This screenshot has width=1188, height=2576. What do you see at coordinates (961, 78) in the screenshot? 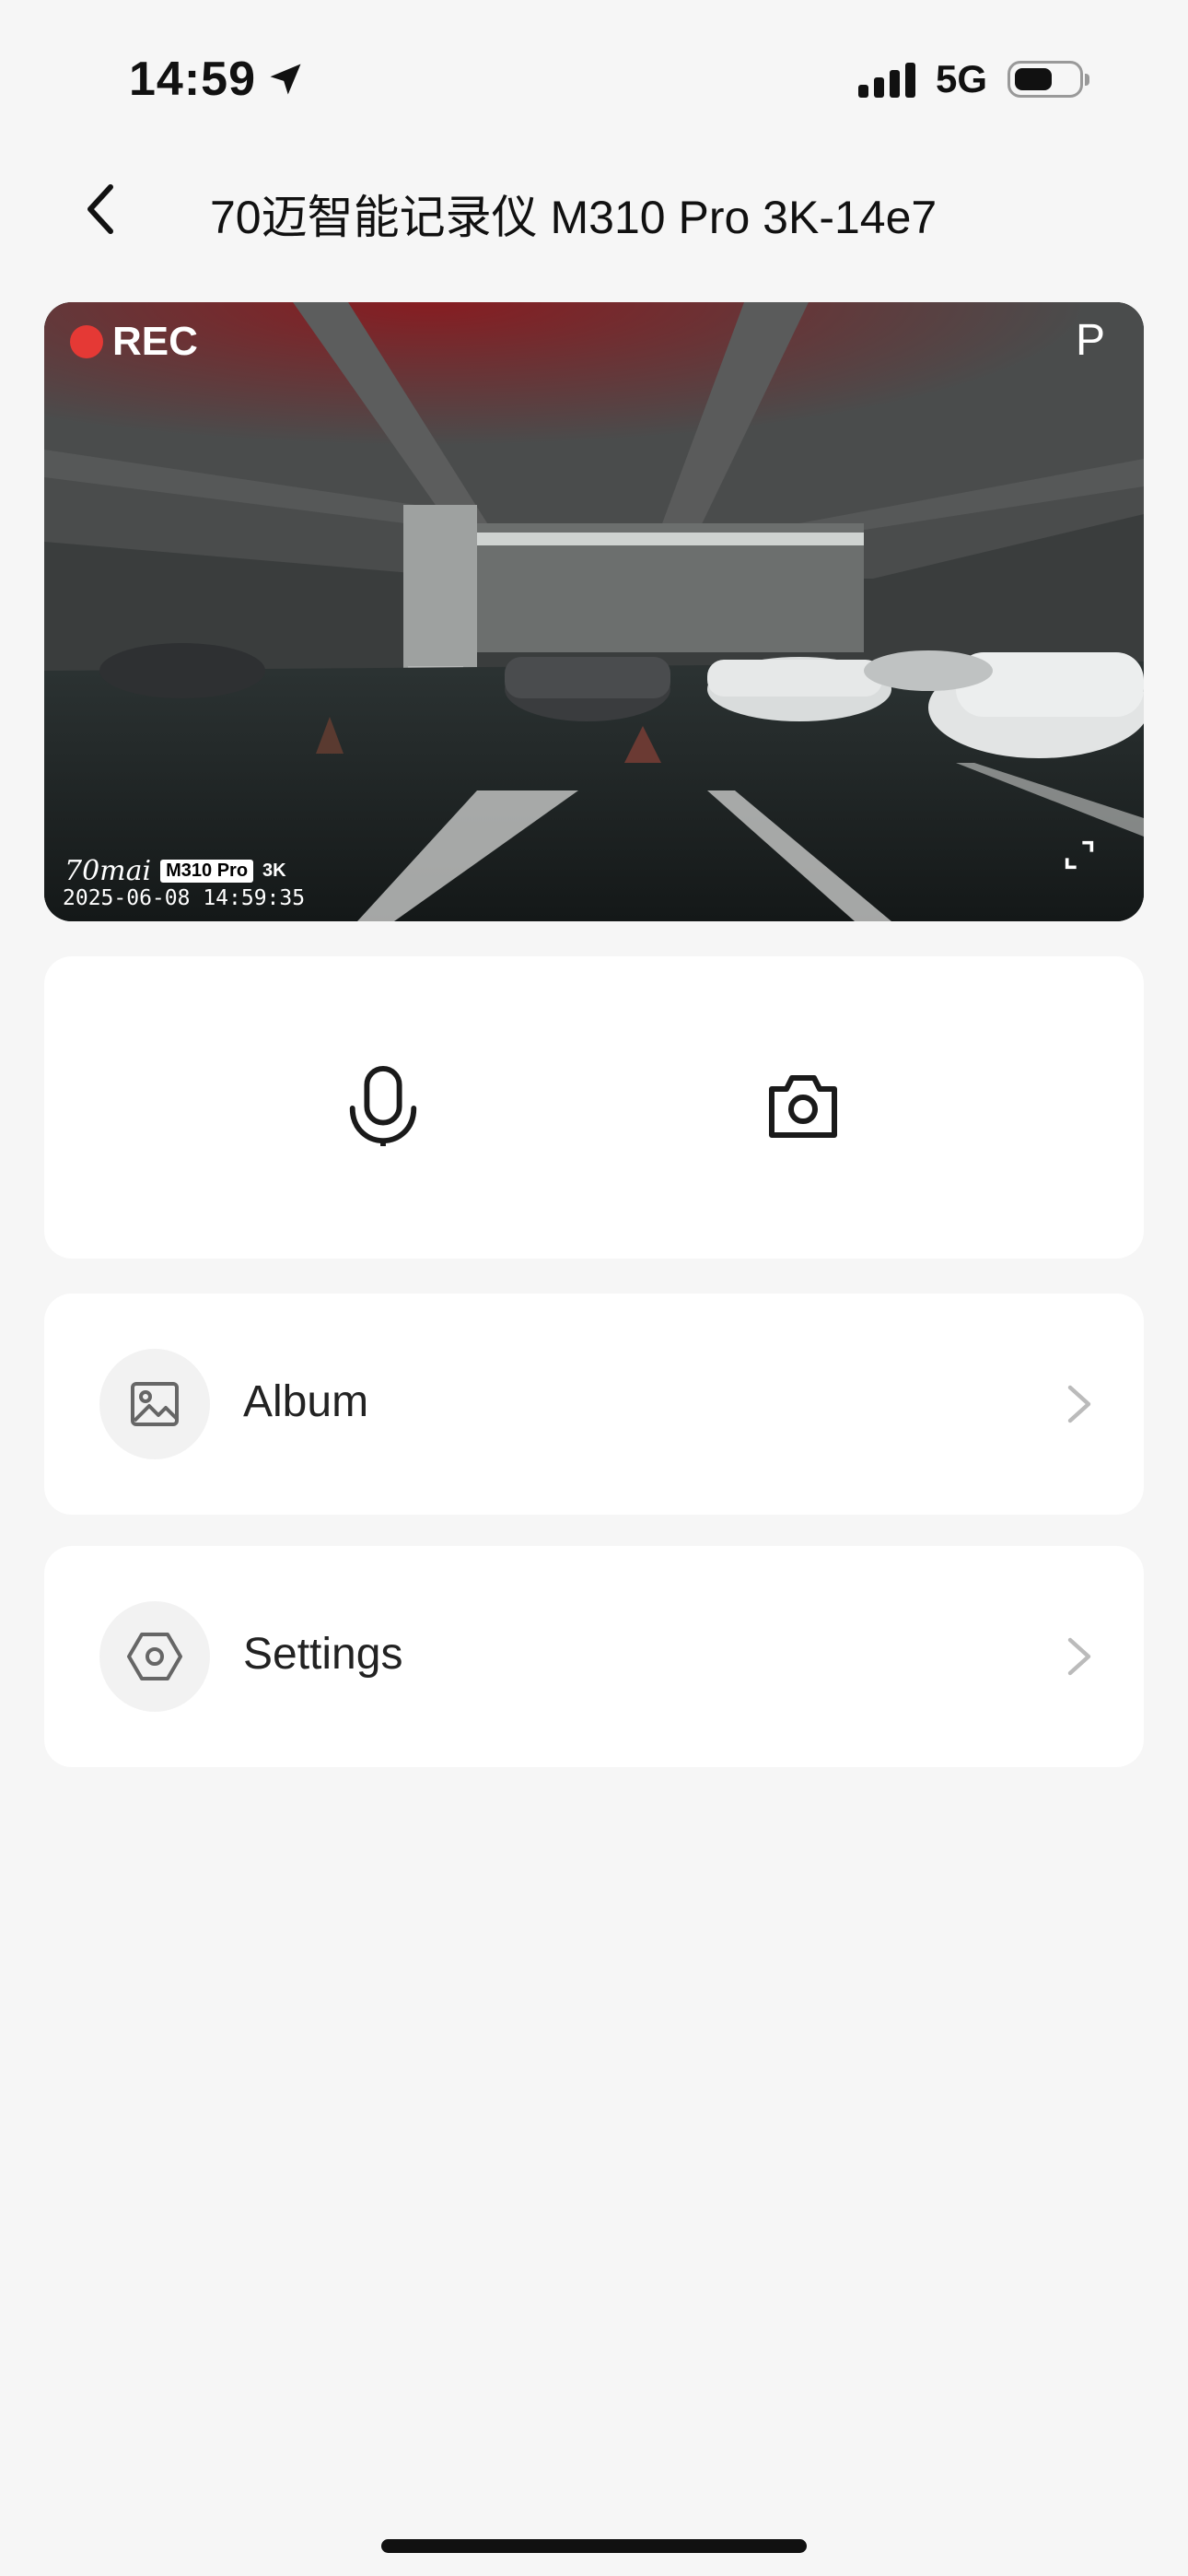
I see `network-type: 5G` at bounding box center [961, 78].